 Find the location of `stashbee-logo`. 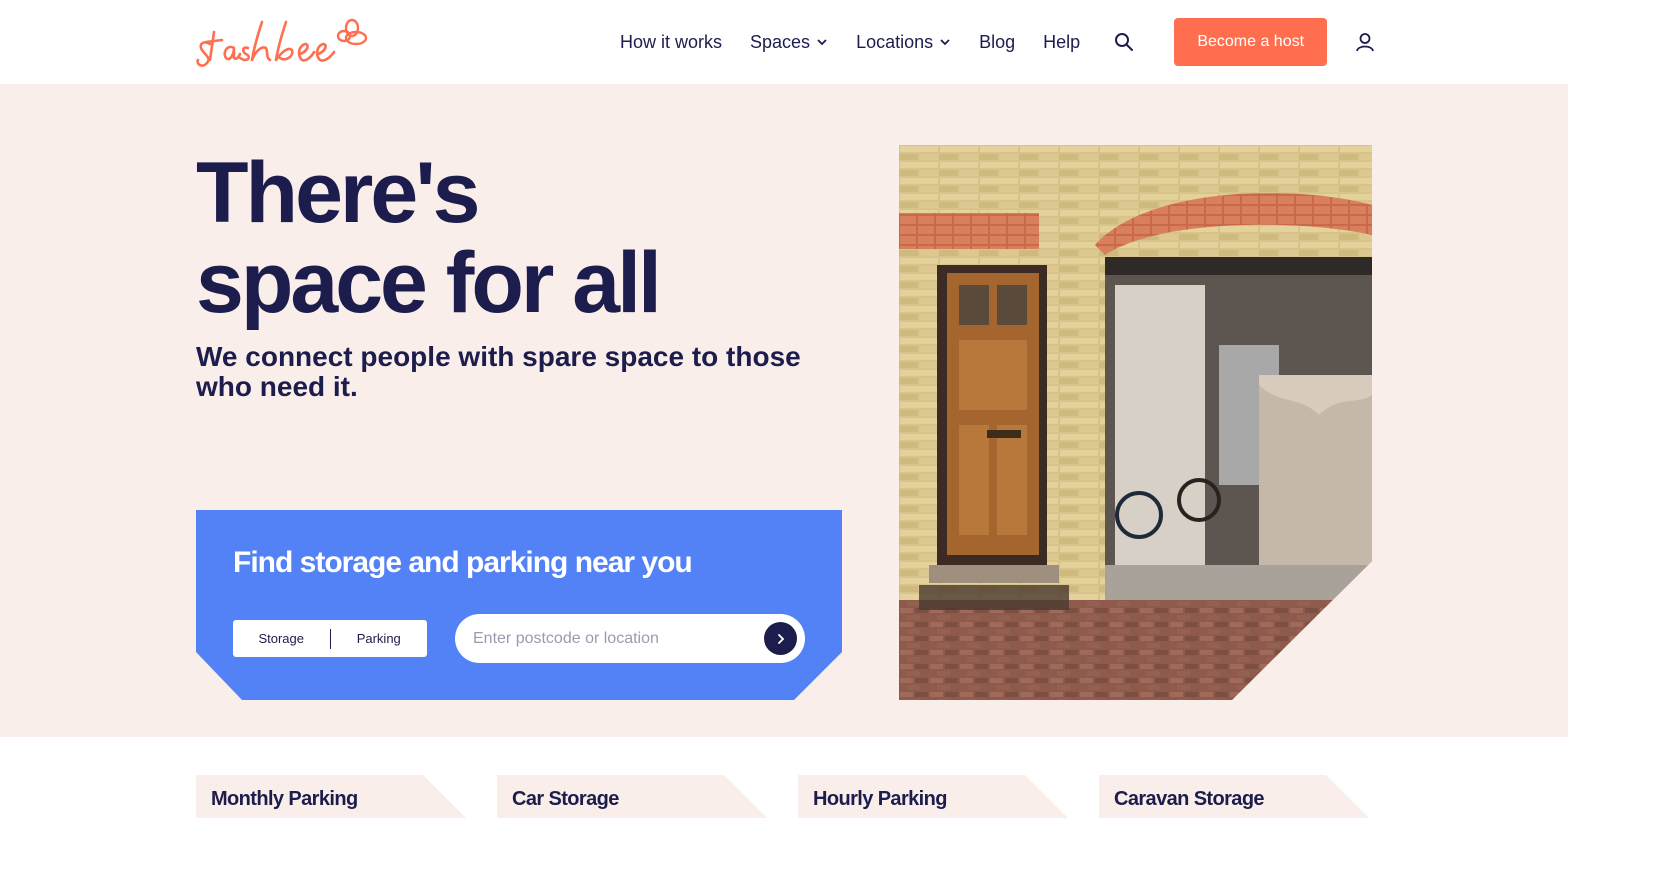

stashbee-logo is located at coordinates (283, 42).